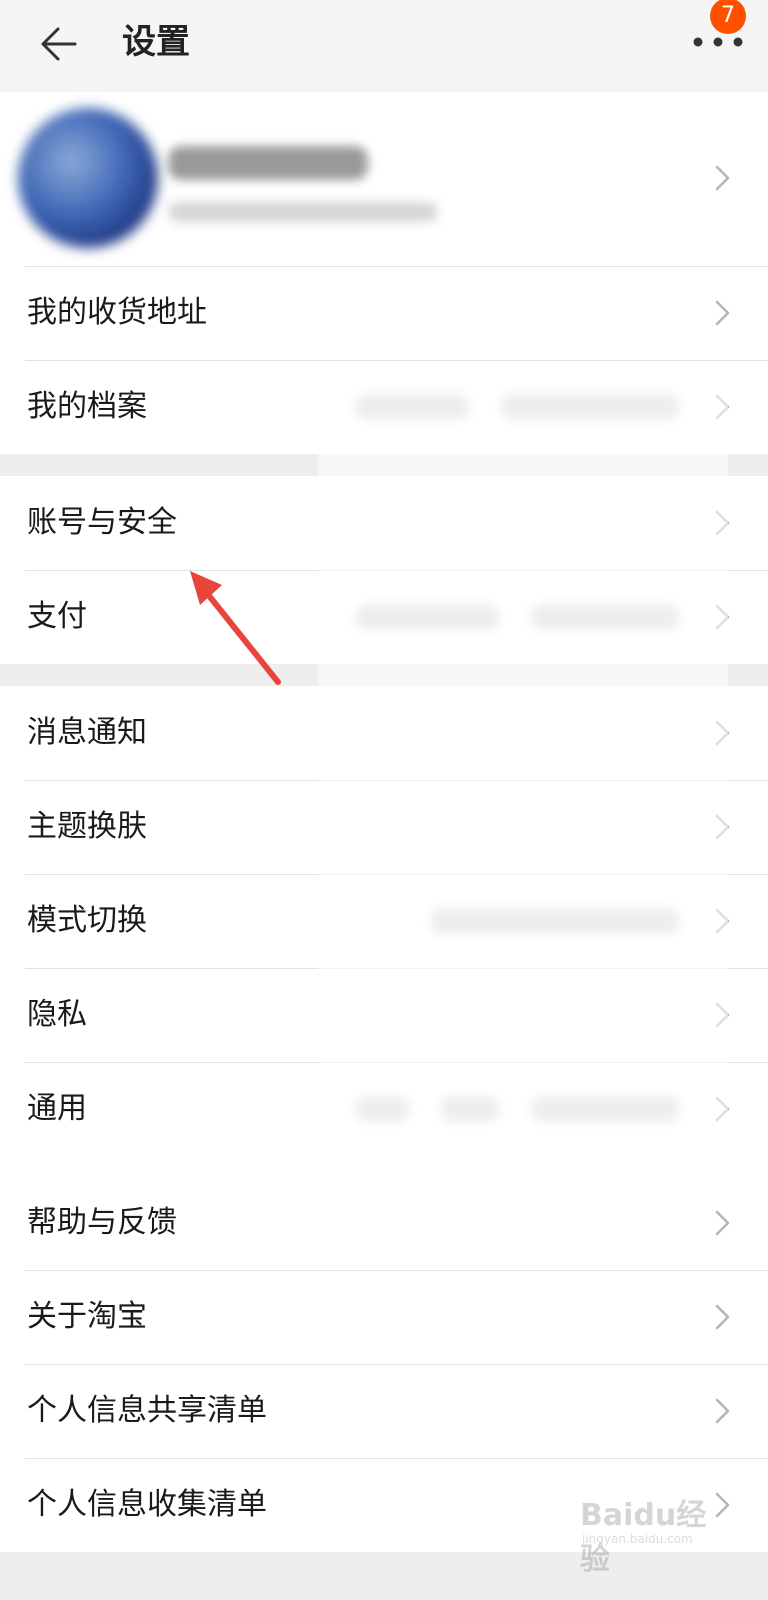 The image size is (768, 1600). What do you see at coordinates (57, 1014) in the screenshot?
I see `settings-item-label: 隐私` at bounding box center [57, 1014].